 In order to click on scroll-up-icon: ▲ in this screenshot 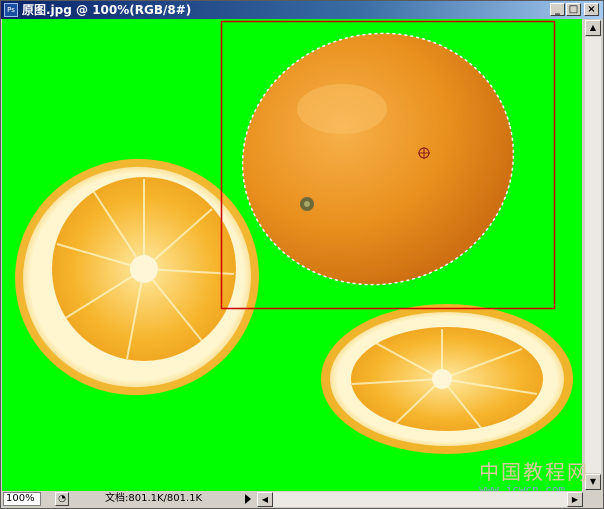, I will do `click(593, 28)`.